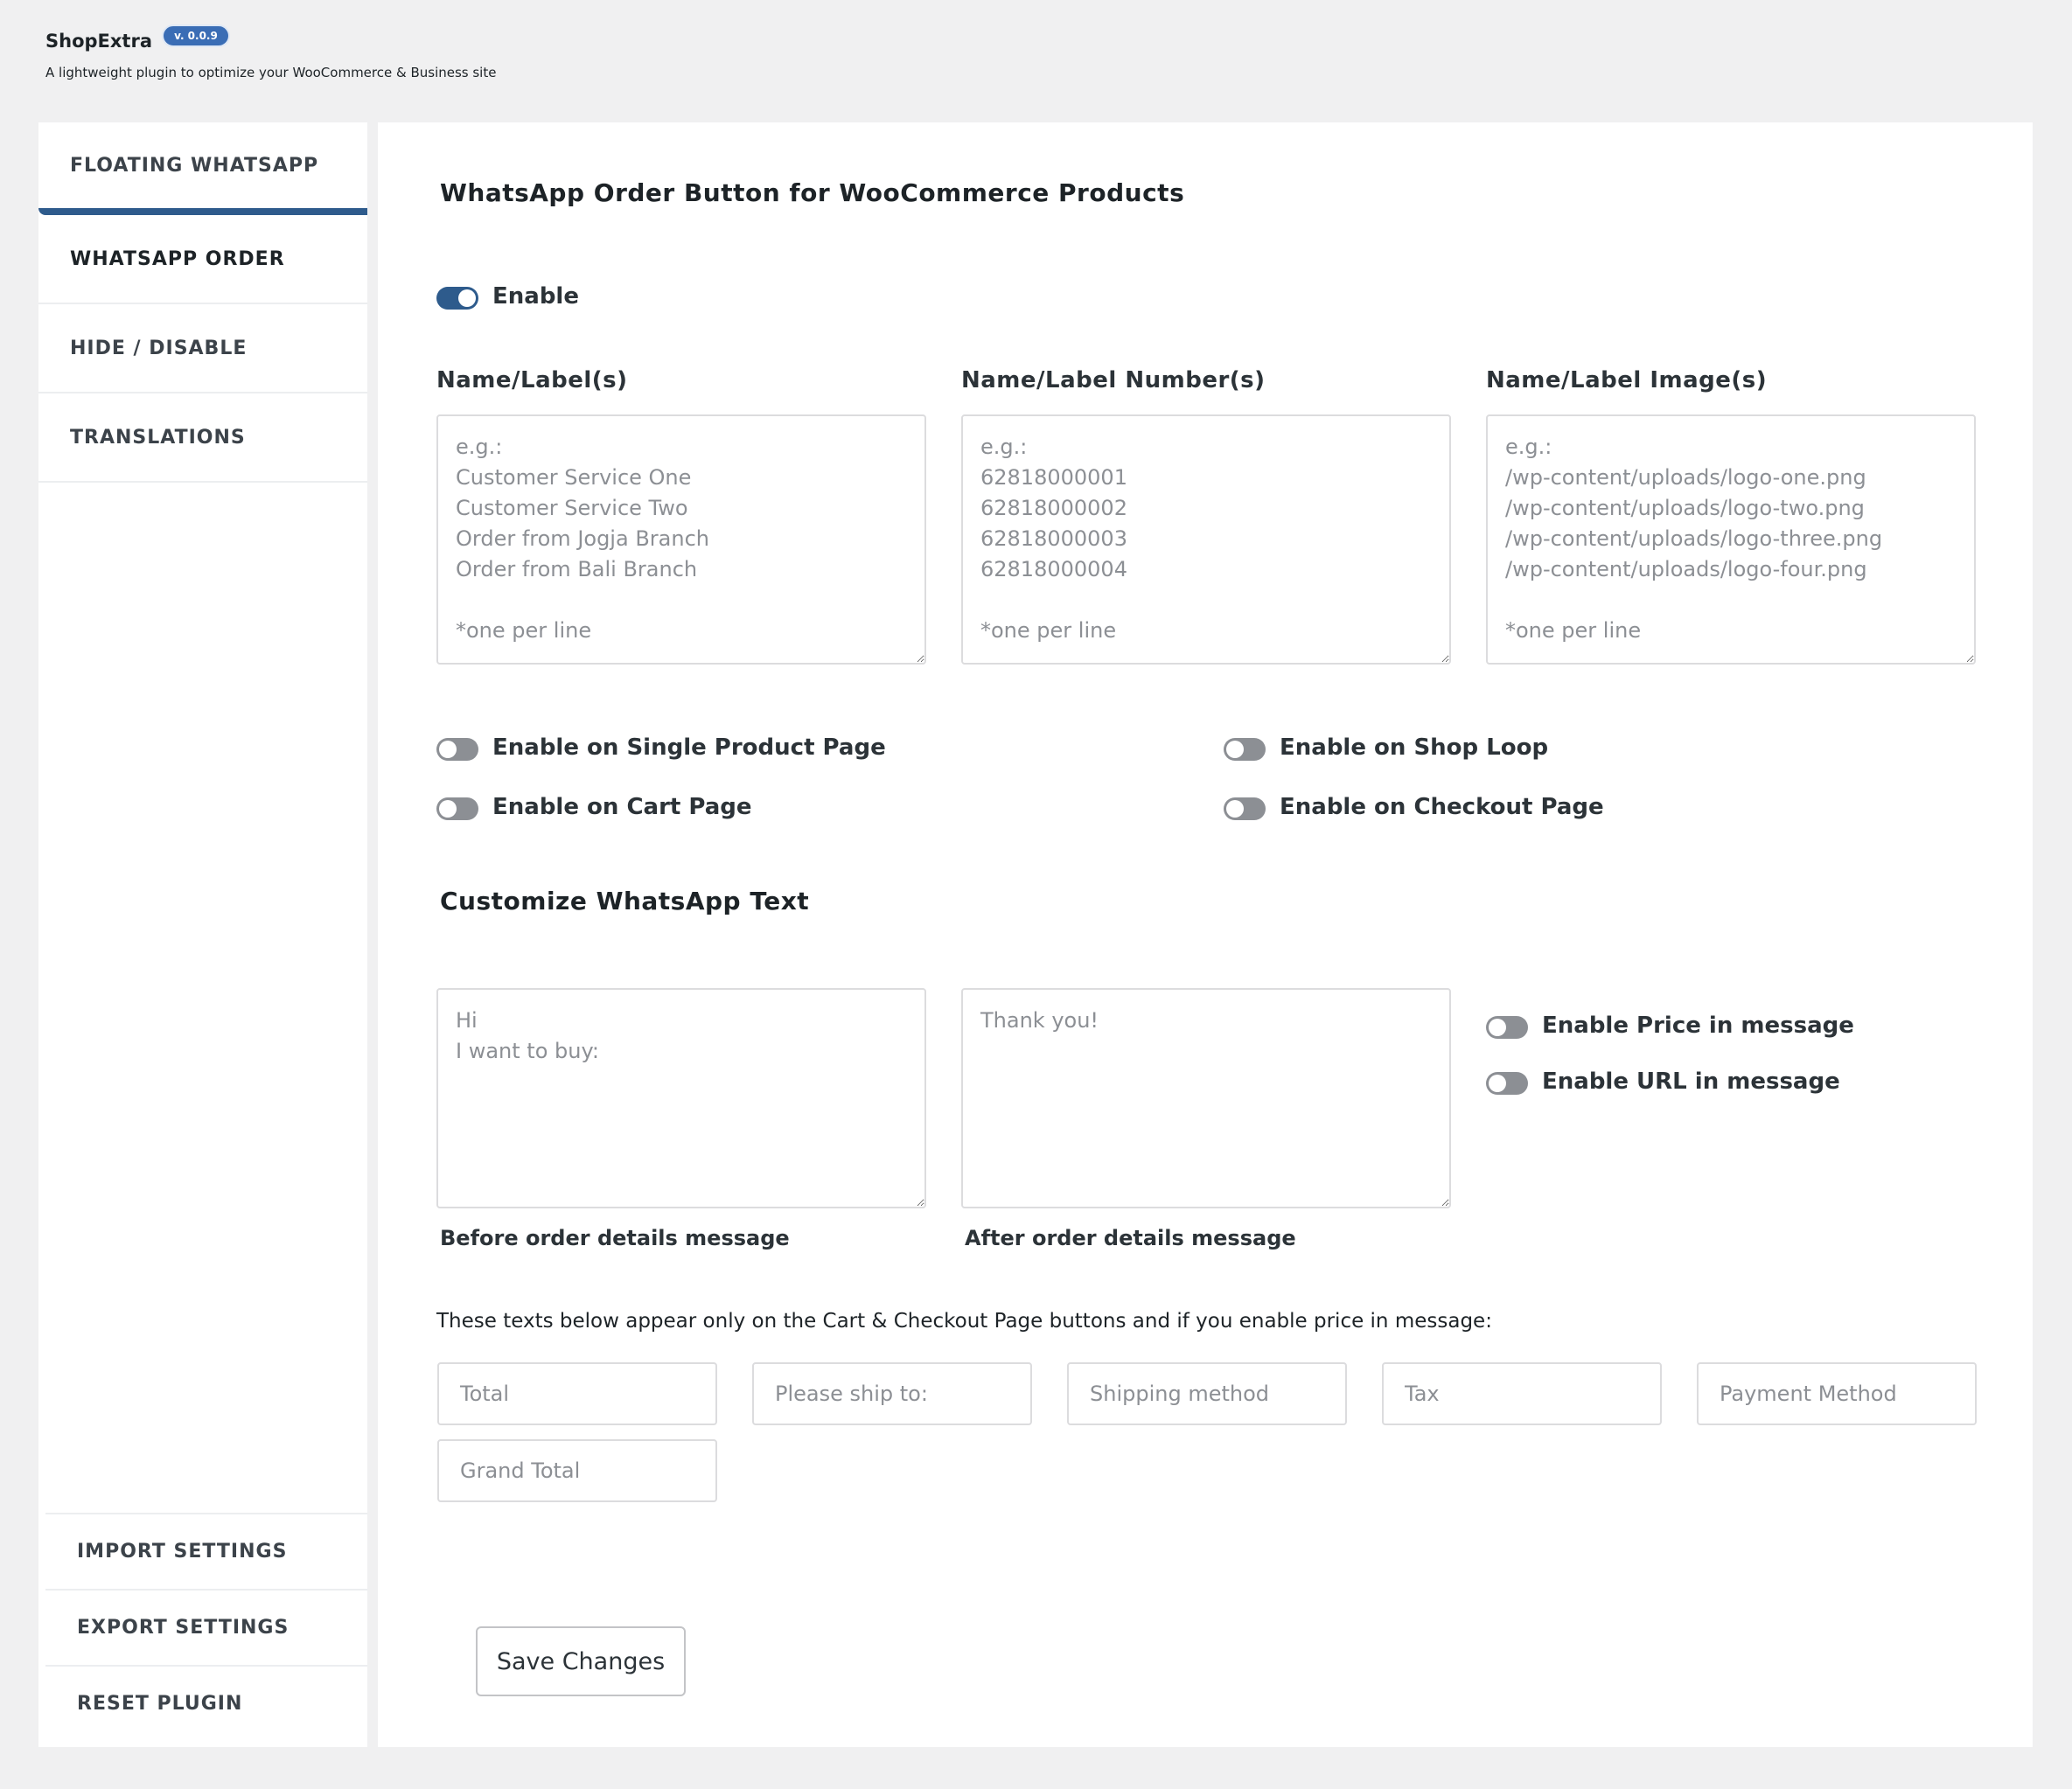 The height and width of the screenshot is (1789, 2072). What do you see at coordinates (98, 41) in the screenshot?
I see `app-title: ShopExtra` at bounding box center [98, 41].